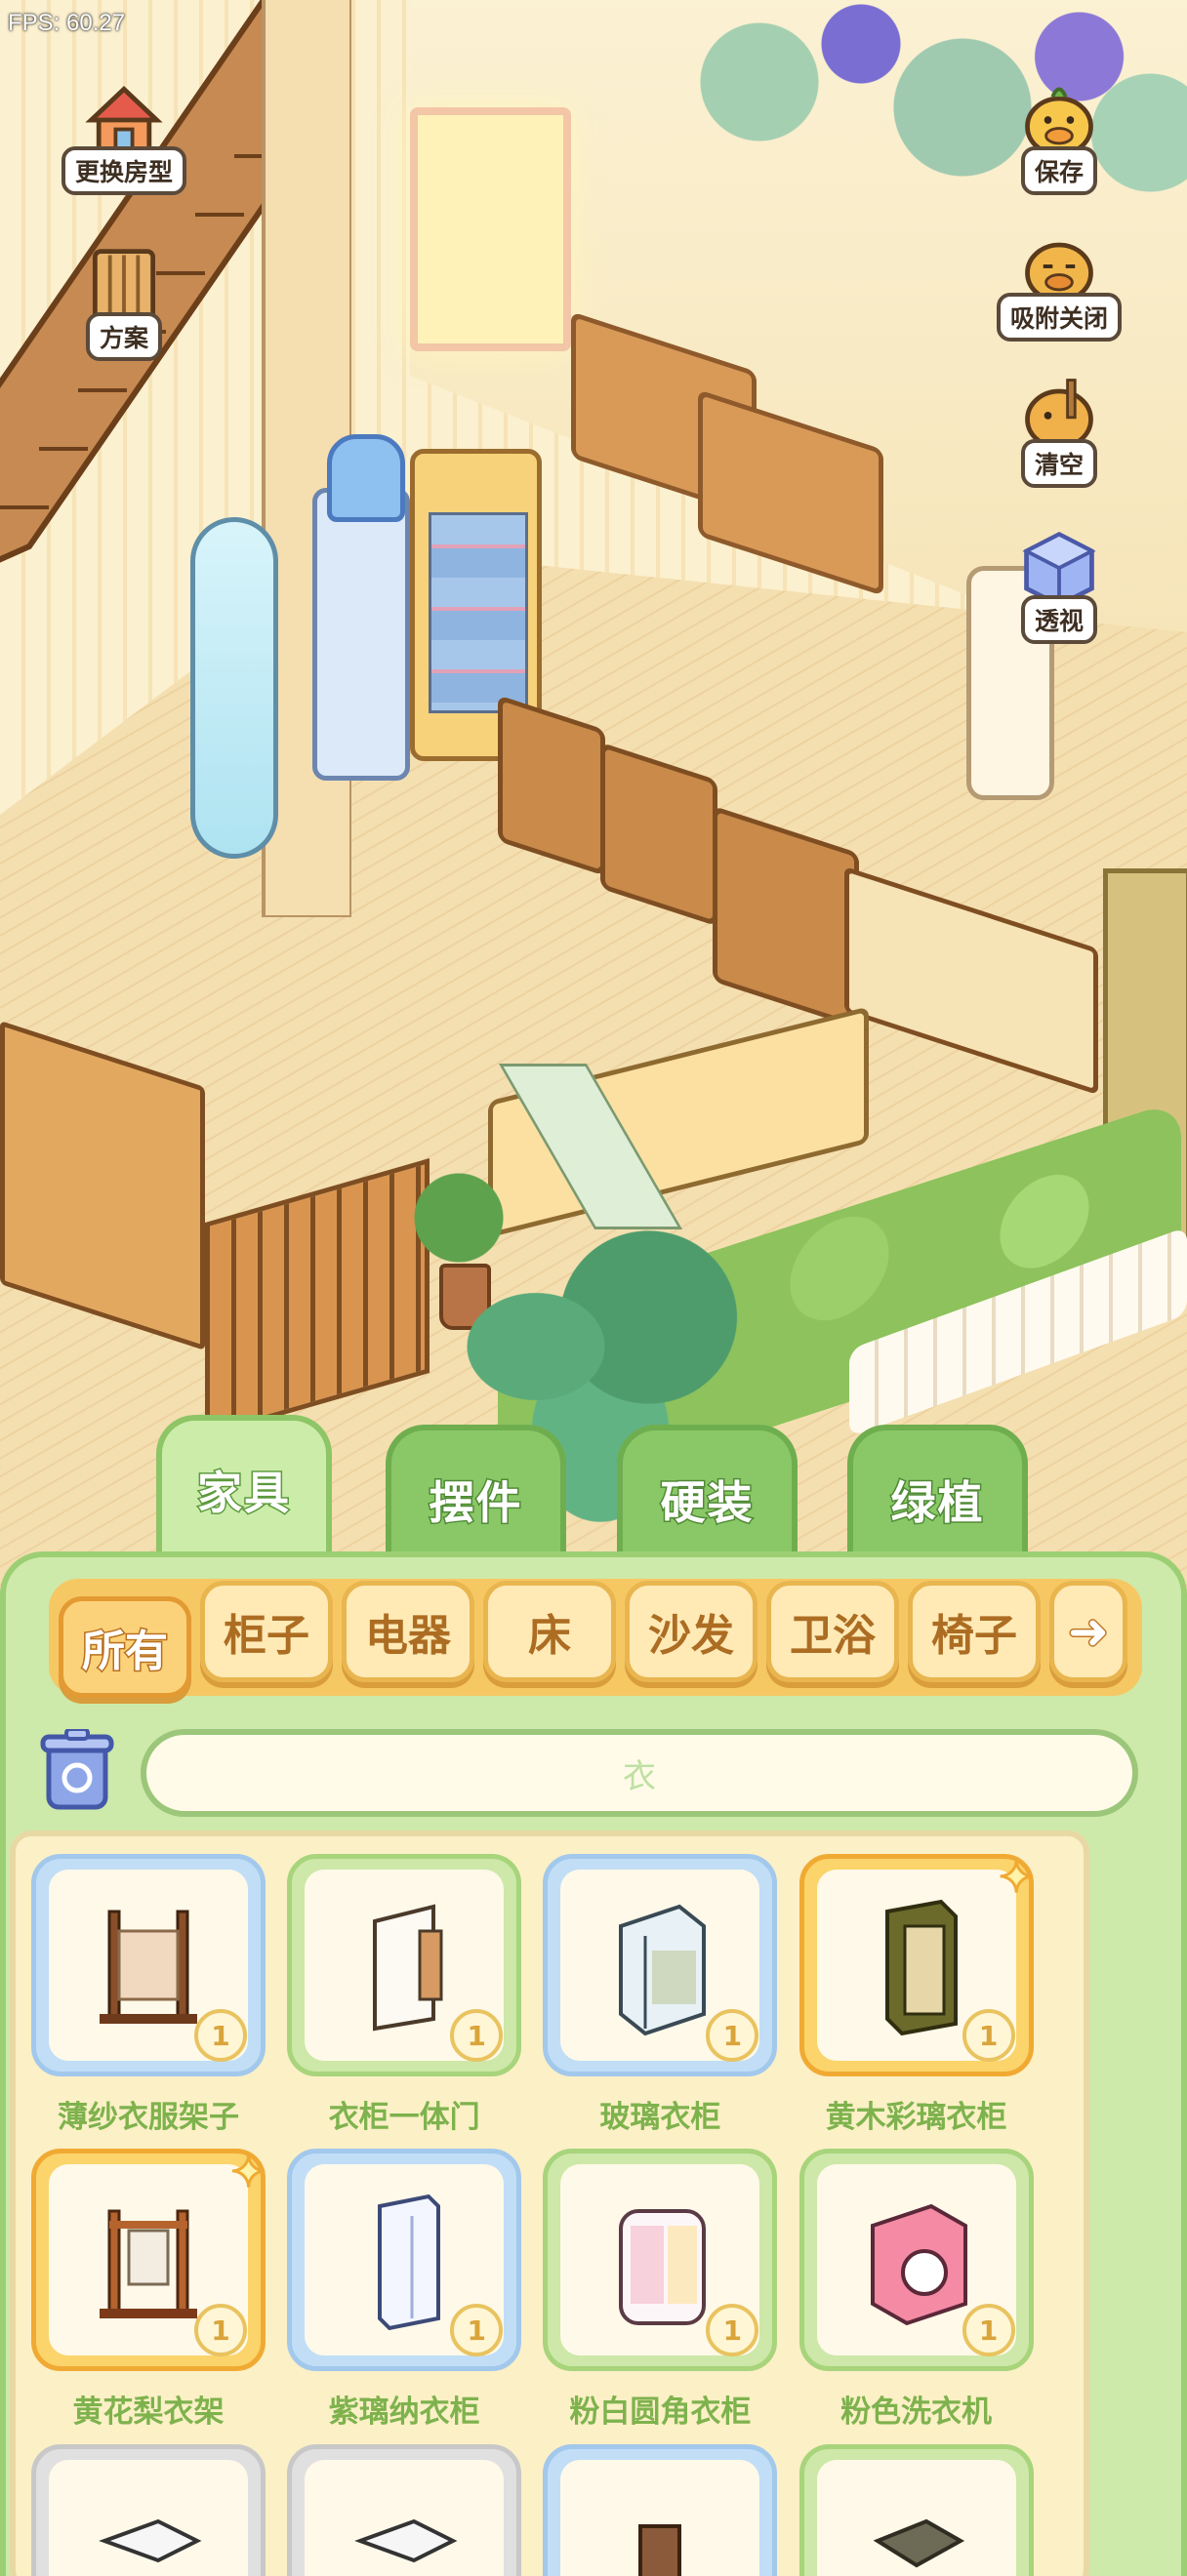 Image resolution: width=1187 pixels, height=2576 pixels. What do you see at coordinates (148, 2413) in the screenshot?
I see `item-name: 黄花梨衣架` at bounding box center [148, 2413].